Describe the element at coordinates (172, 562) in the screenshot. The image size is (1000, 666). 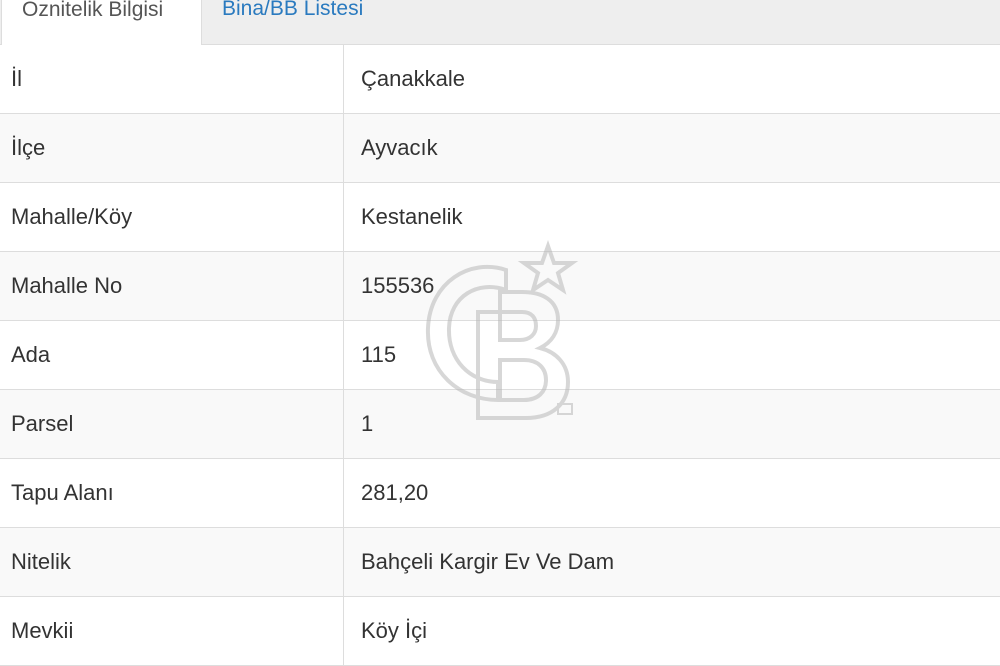
I see `row-label: Nitelik` at that location.